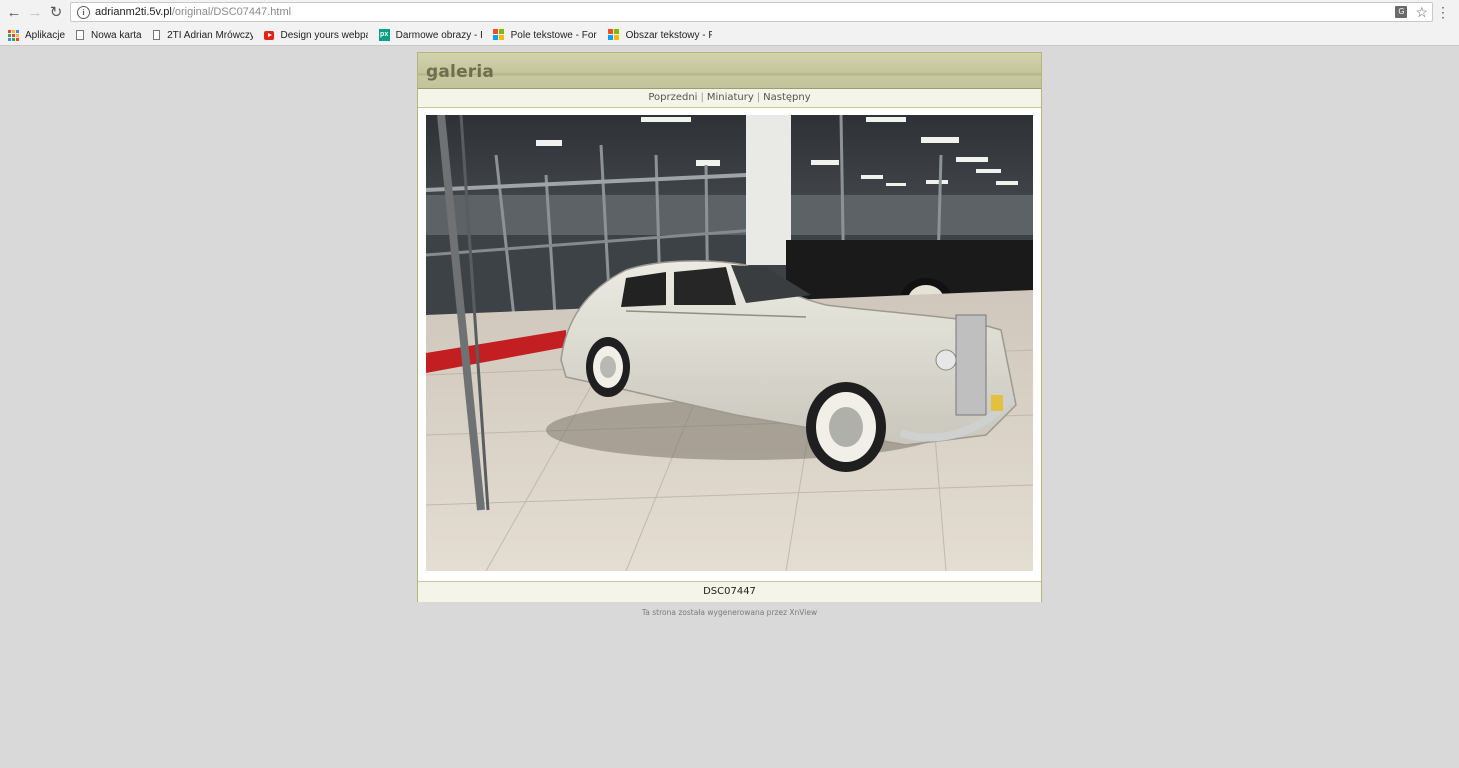 The image size is (1459, 768). I want to click on gallery-nav: Poprzedni | Miniatury | Następny, so click(729, 98).